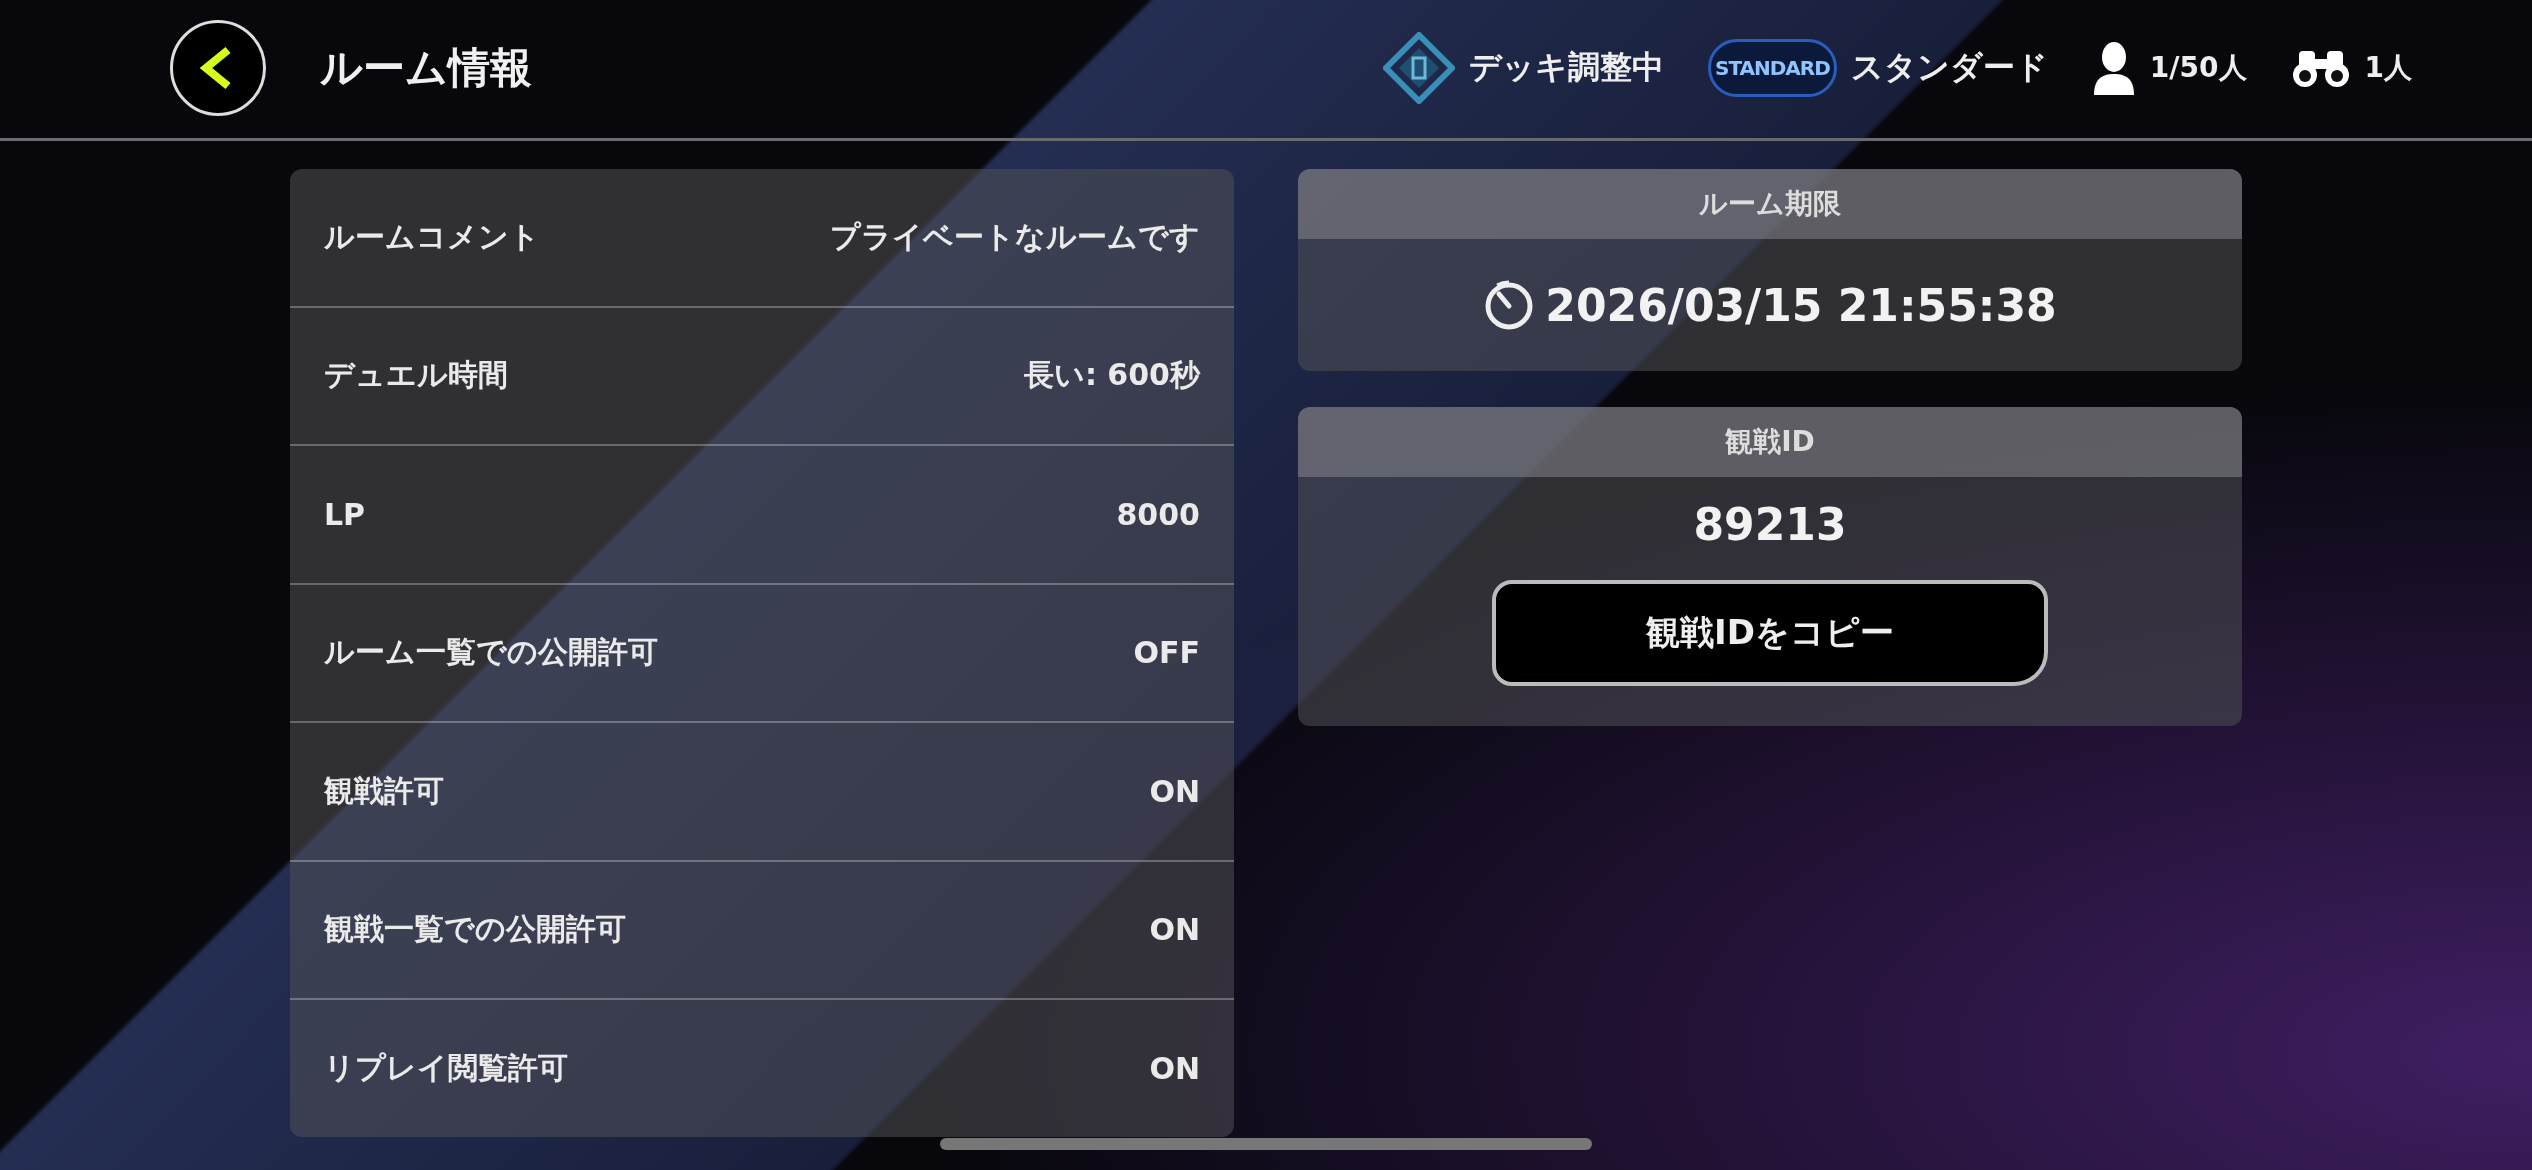 The height and width of the screenshot is (1170, 2532). What do you see at coordinates (475, 929) in the screenshot?
I see `setting-label: 観戦一覧での公開許可` at bounding box center [475, 929].